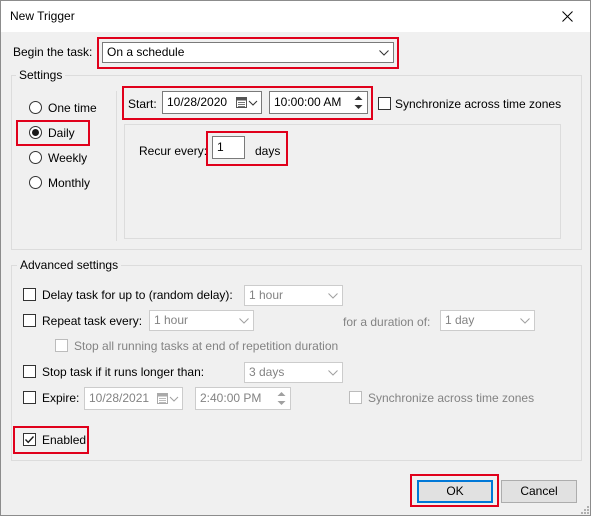  I want to click on begin-task-value: On a schedule, so click(146, 52).